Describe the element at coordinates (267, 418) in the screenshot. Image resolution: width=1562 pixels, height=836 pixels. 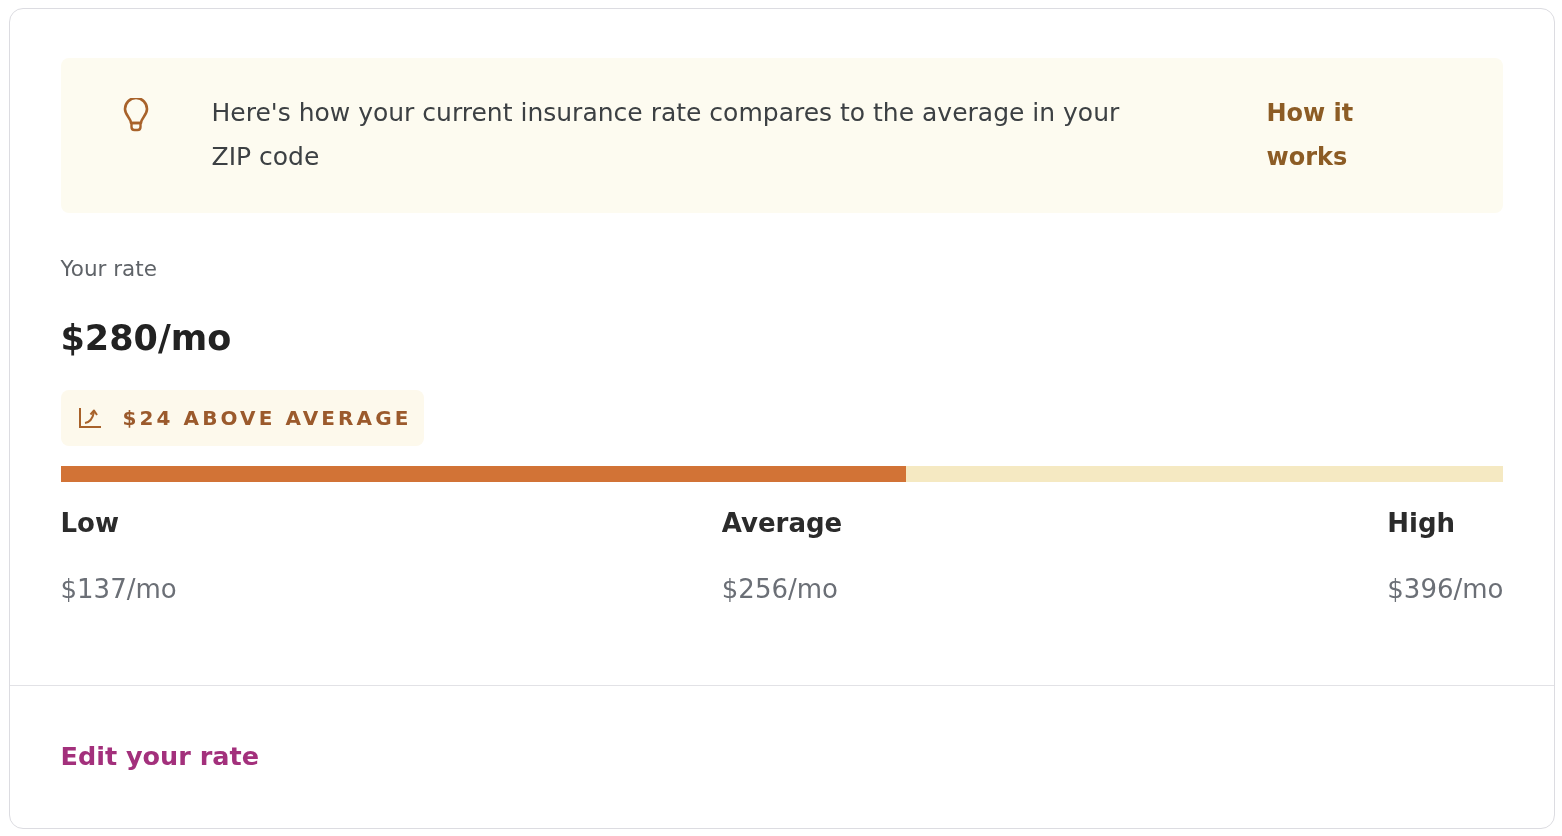
I see `comparison-text: $24 ABOVE AVERAGE` at that location.